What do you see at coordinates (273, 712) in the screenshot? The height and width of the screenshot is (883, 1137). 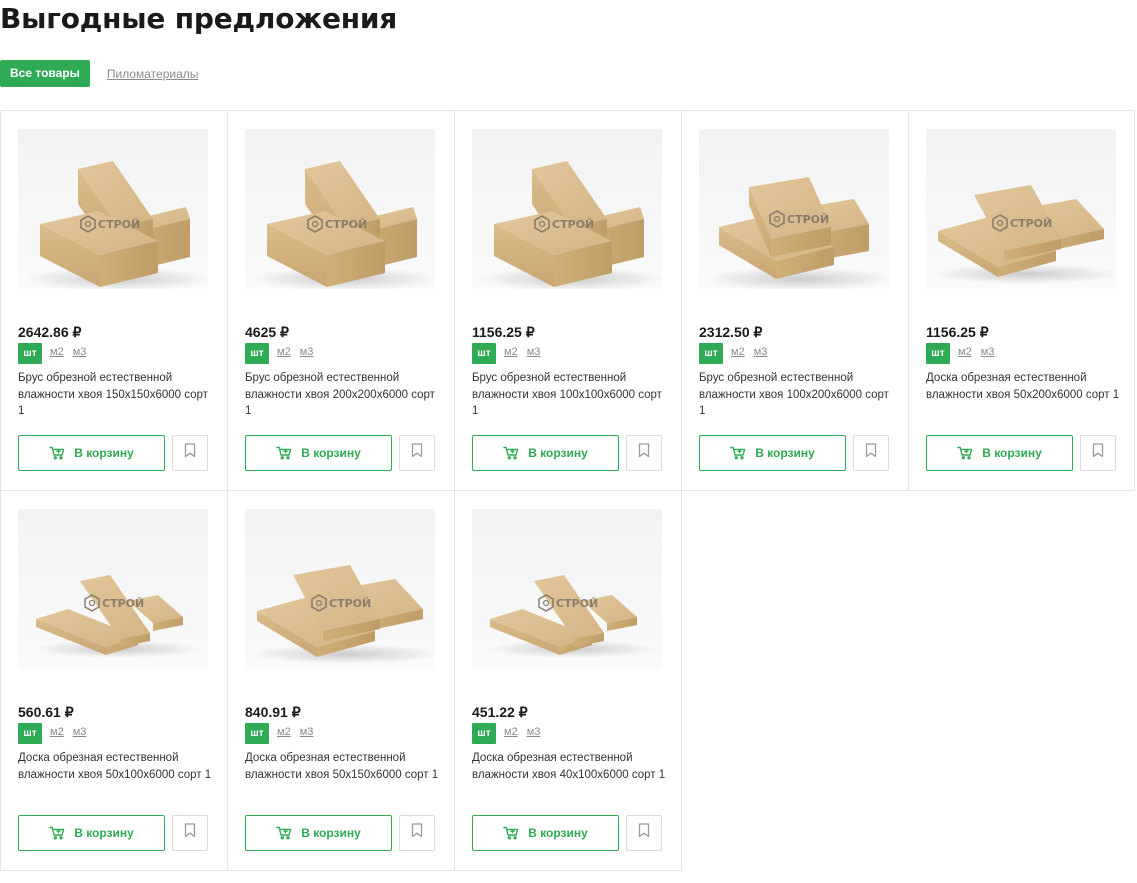 I see `product-price: 840.91 ₽` at bounding box center [273, 712].